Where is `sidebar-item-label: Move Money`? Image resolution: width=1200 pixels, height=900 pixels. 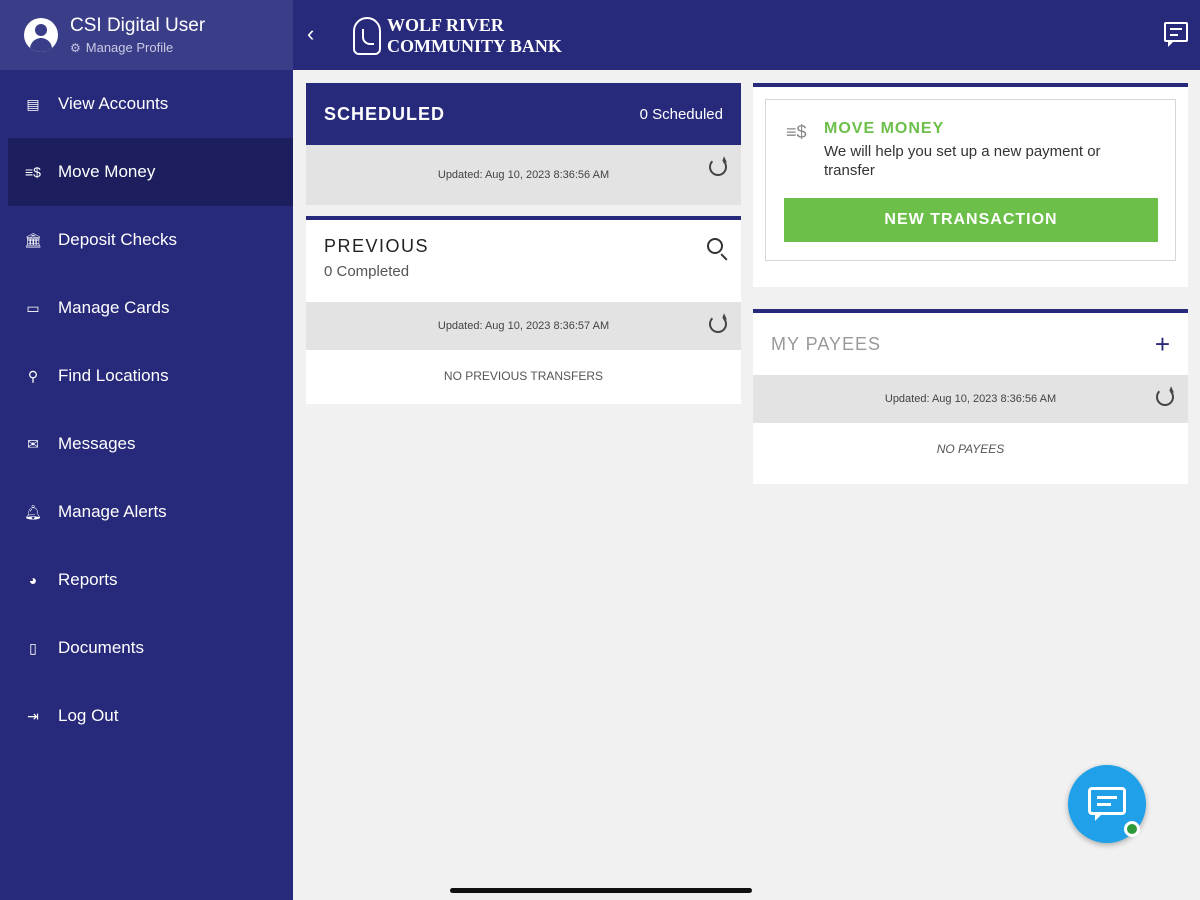 sidebar-item-label: Move Money is located at coordinates (107, 171).